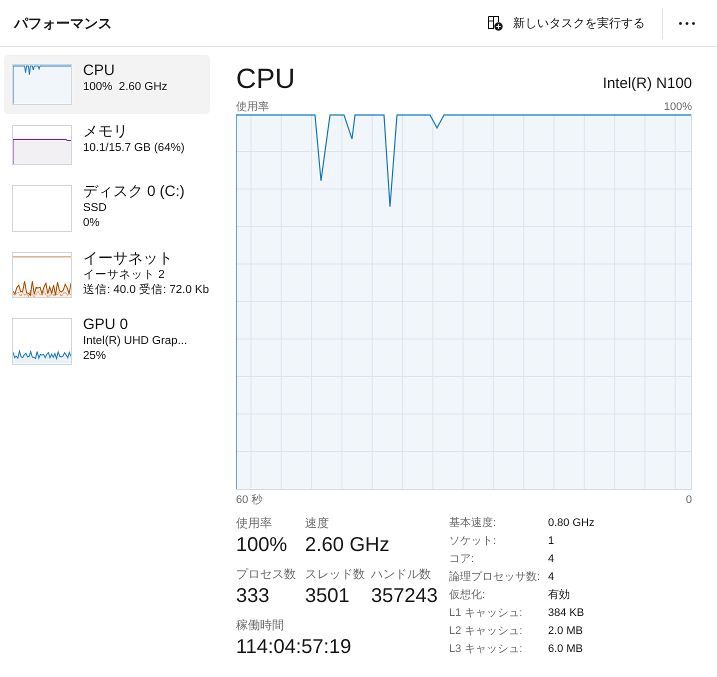 The image size is (717, 677). I want to click on stat-value: 357243, so click(405, 596).